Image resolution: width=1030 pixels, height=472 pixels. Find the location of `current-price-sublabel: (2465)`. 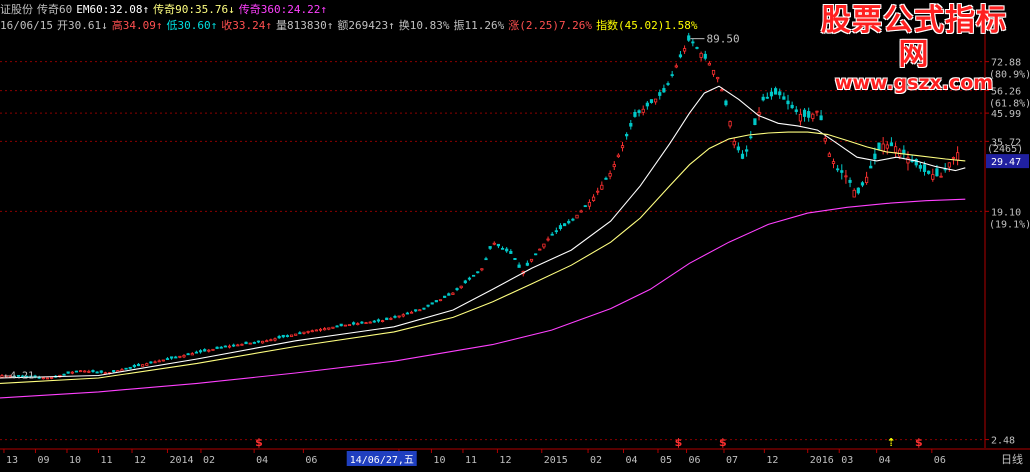

current-price-sublabel: (2465) is located at coordinates (1005, 149).